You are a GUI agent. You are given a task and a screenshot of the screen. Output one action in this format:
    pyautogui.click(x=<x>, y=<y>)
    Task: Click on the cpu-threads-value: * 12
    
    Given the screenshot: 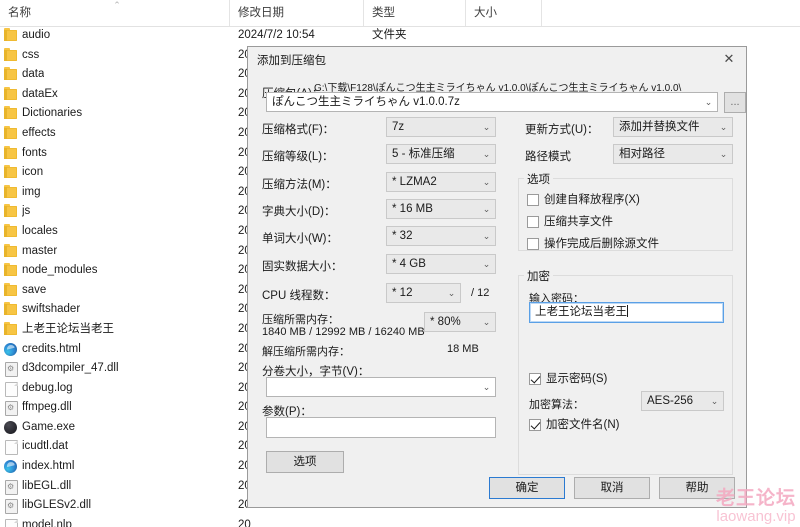 What is the action you would take?
    pyautogui.click(x=402, y=293)
    